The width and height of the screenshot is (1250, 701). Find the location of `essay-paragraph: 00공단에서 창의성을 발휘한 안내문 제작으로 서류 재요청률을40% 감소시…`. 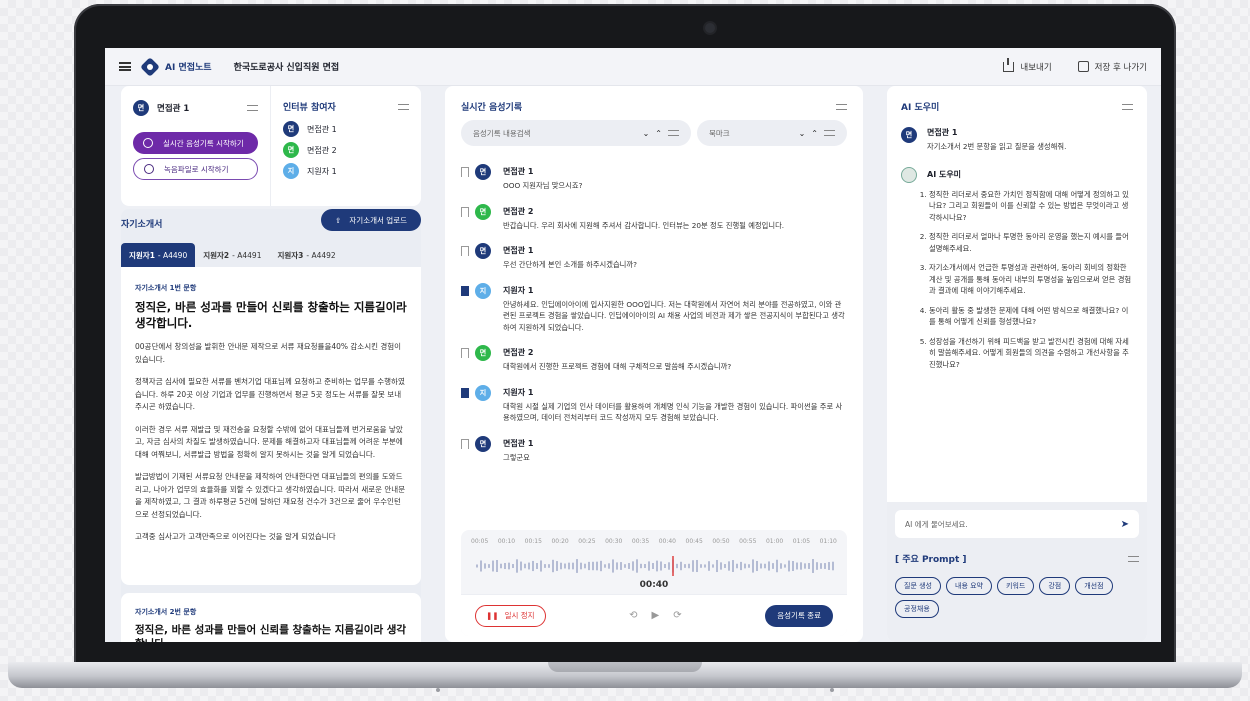

essay-paragraph: 00공단에서 창의성을 발휘한 안내문 제작으로 서류 재요청률을40% 감소시… is located at coordinates (268, 353).